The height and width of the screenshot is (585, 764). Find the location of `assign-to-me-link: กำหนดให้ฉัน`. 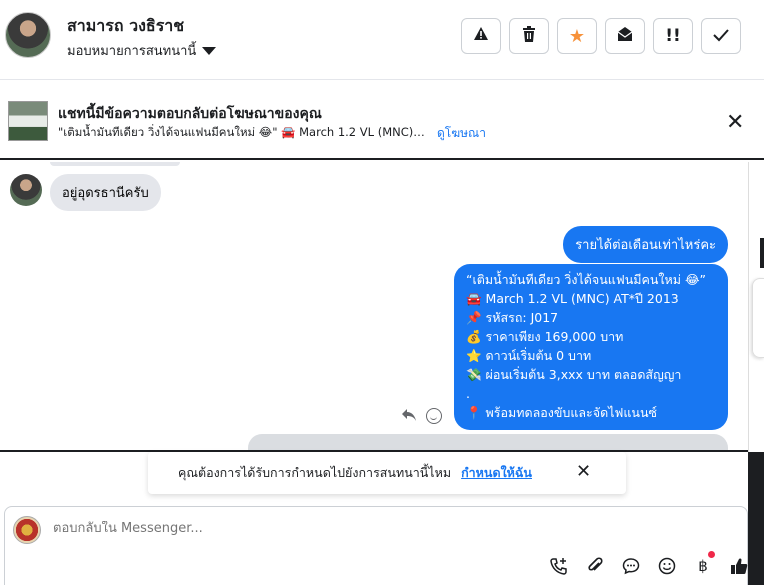

assign-to-me-link: กำหนดให้ฉัน is located at coordinates (496, 473).